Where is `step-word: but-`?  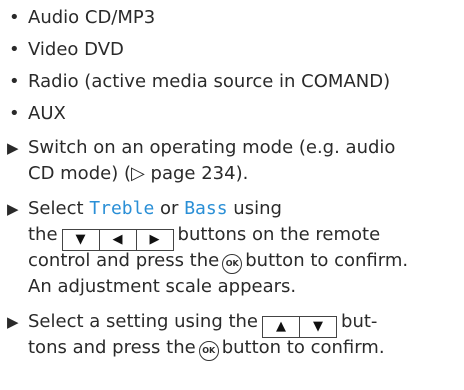 step-word: but- is located at coordinates (359, 321).